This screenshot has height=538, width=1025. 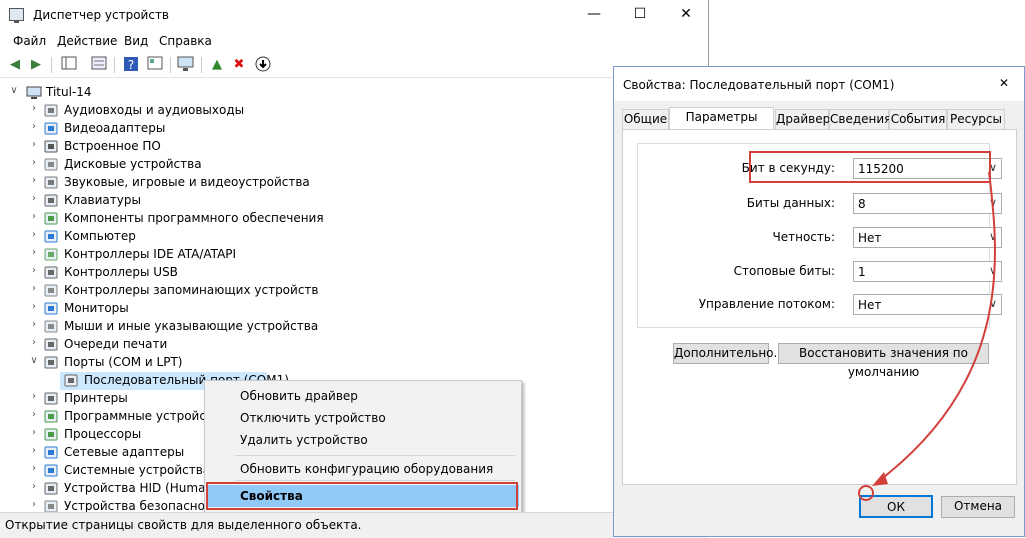 I want to click on annotation-arrow-overlay, so click(x=927, y=336).